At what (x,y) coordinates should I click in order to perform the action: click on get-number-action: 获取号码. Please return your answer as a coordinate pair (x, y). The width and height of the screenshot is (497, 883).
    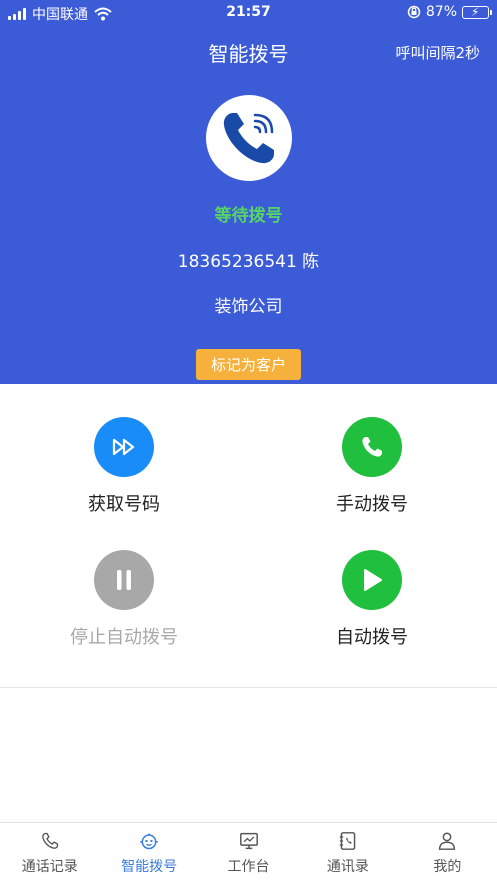
    Looking at the image, I should click on (124, 466).